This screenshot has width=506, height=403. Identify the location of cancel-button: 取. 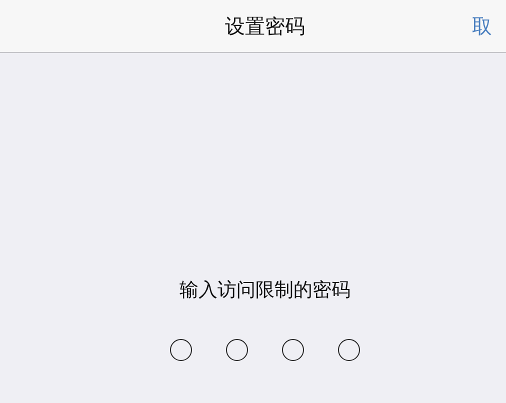
(482, 26).